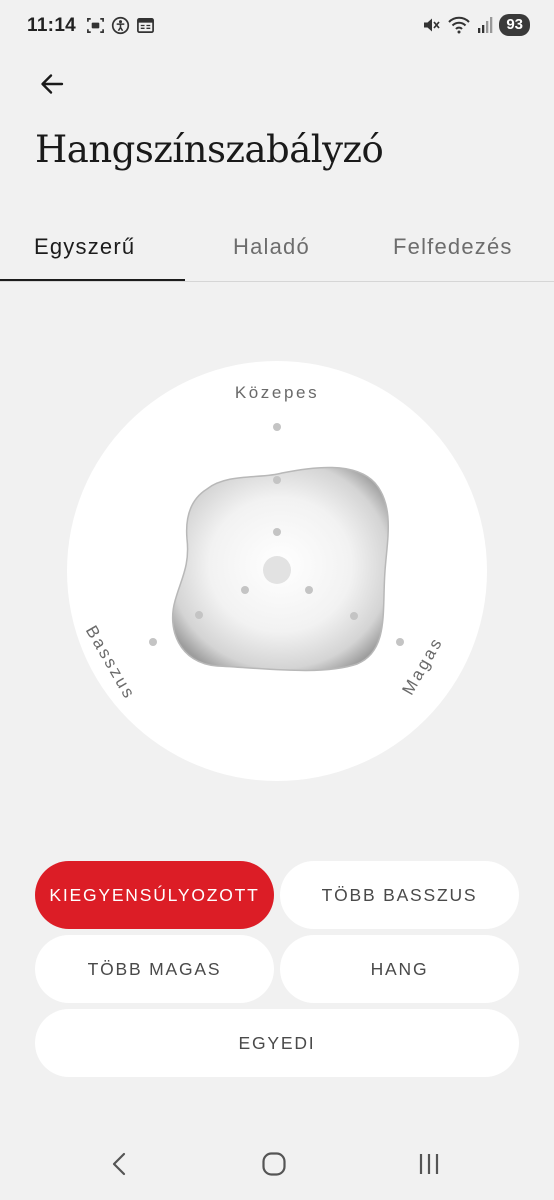  What do you see at coordinates (84, 247) in the screenshot?
I see `tab-egyszeru: Egyszerű` at bounding box center [84, 247].